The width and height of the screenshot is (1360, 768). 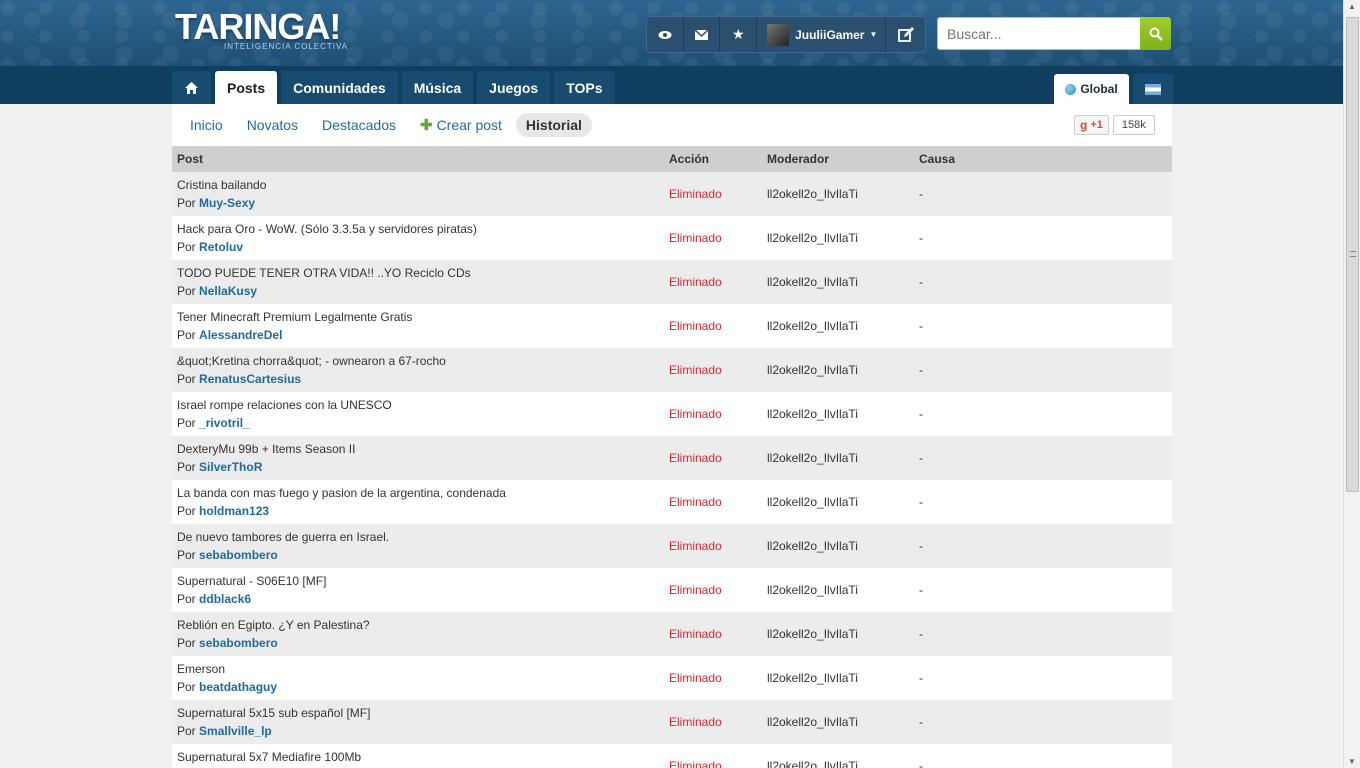 What do you see at coordinates (1352, 761) in the screenshot?
I see `scroll-down-icon: ▼` at bounding box center [1352, 761].